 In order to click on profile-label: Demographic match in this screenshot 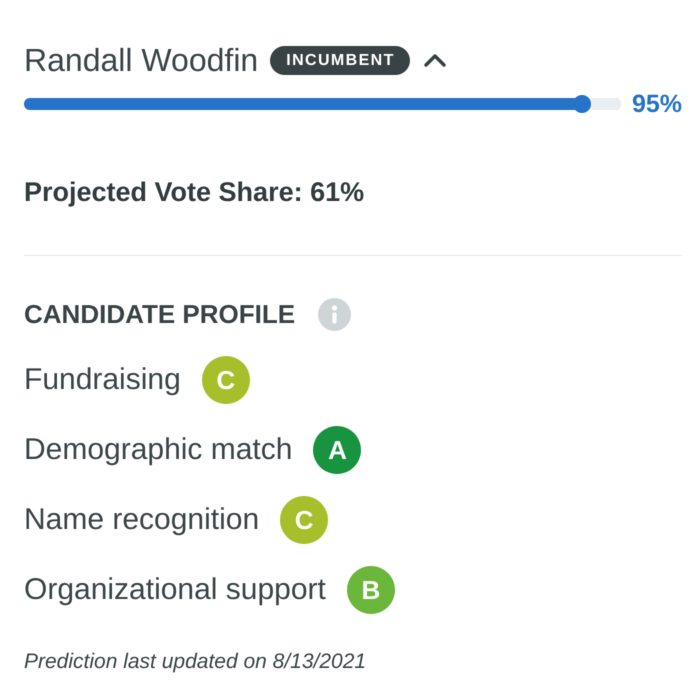, I will do `click(158, 450)`.